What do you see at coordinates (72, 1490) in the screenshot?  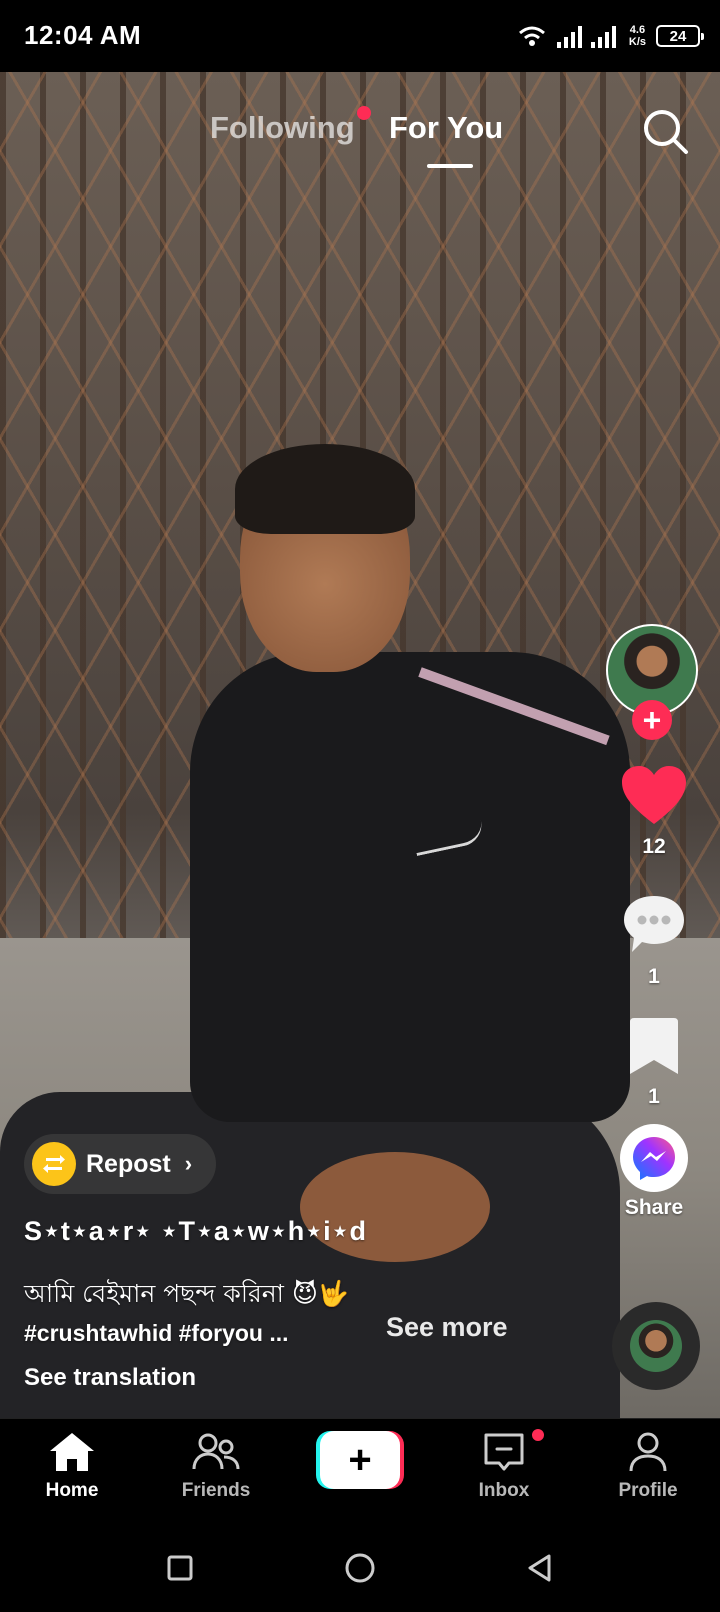 I see `nav-home-label: Home` at bounding box center [72, 1490].